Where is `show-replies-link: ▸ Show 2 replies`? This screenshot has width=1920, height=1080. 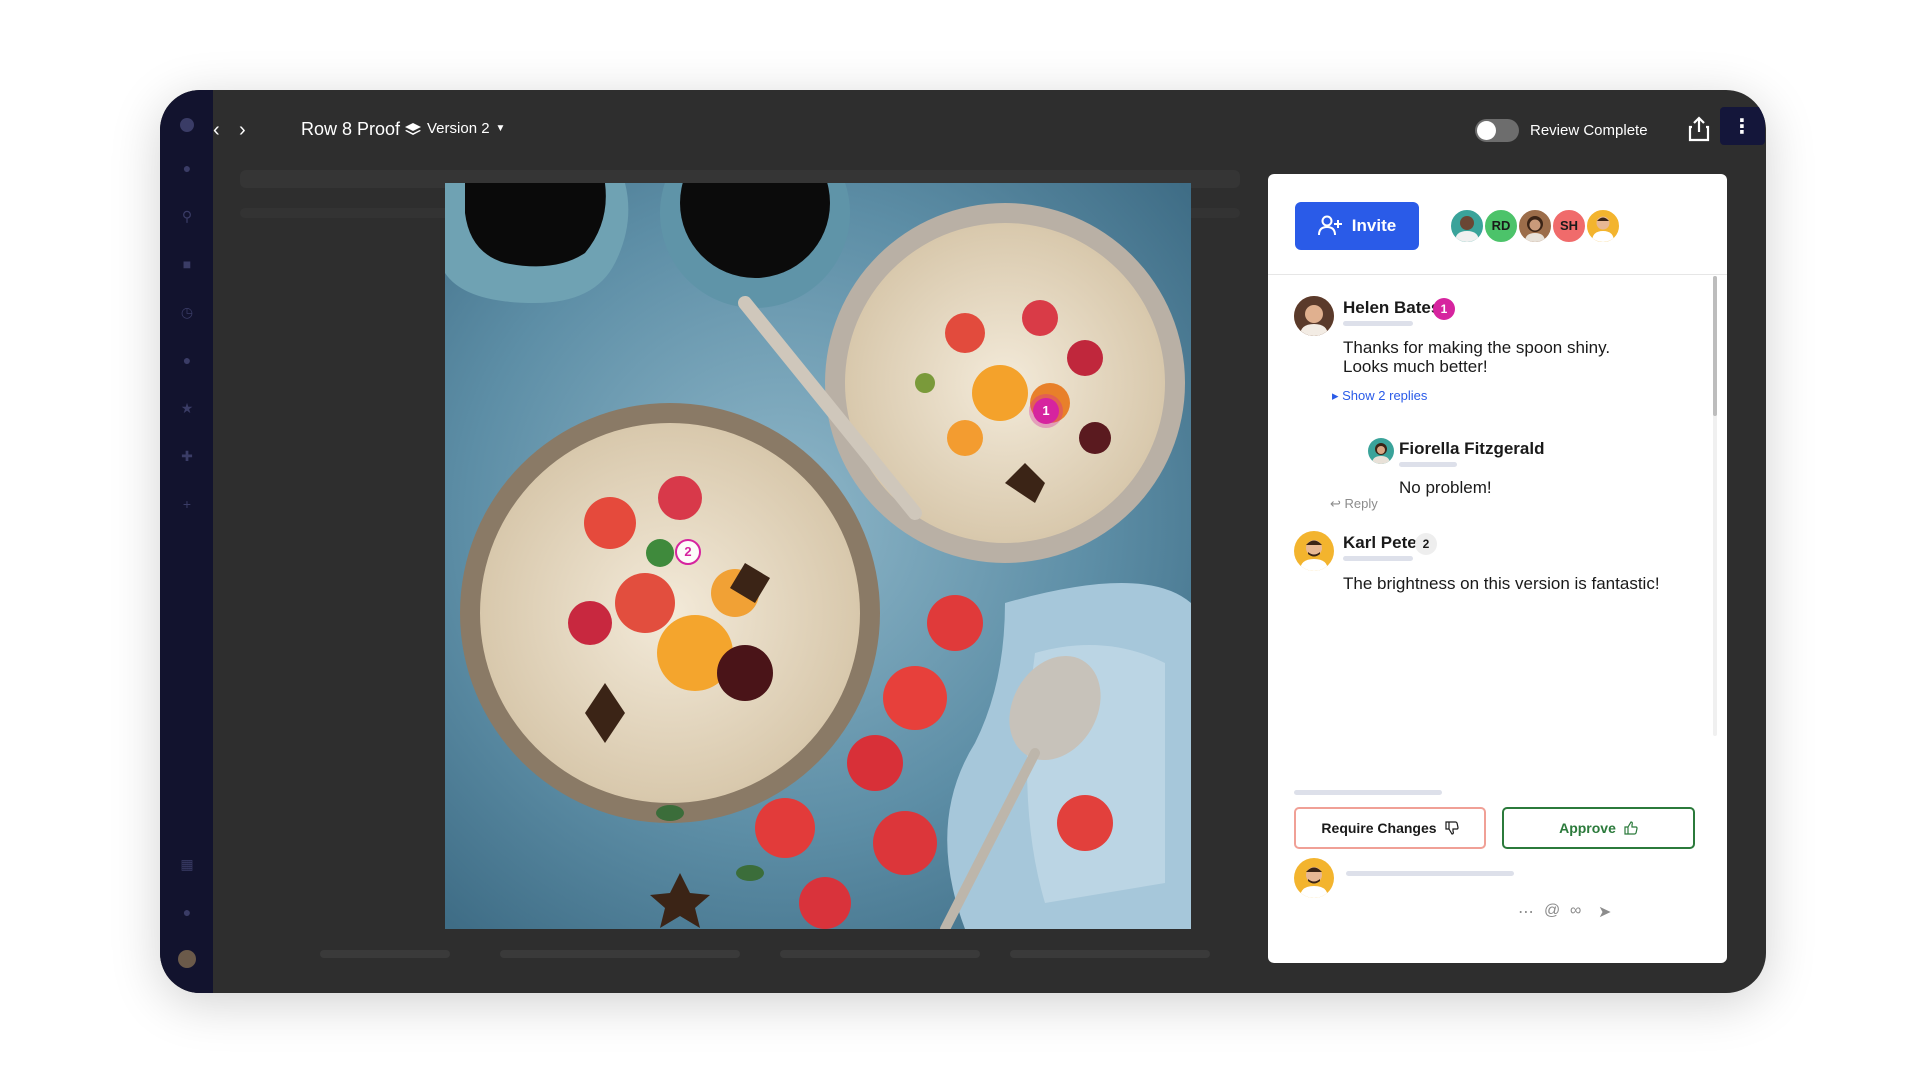
show-replies-link: ▸ Show 2 replies is located at coordinates (1379, 396).